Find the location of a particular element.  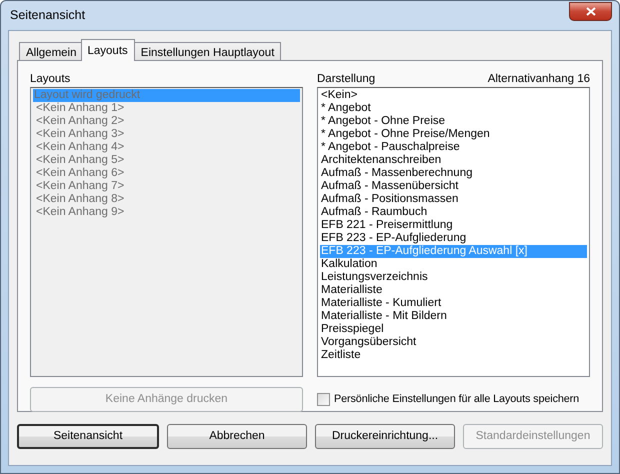

list-item: Kalkulation is located at coordinates (453, 264).